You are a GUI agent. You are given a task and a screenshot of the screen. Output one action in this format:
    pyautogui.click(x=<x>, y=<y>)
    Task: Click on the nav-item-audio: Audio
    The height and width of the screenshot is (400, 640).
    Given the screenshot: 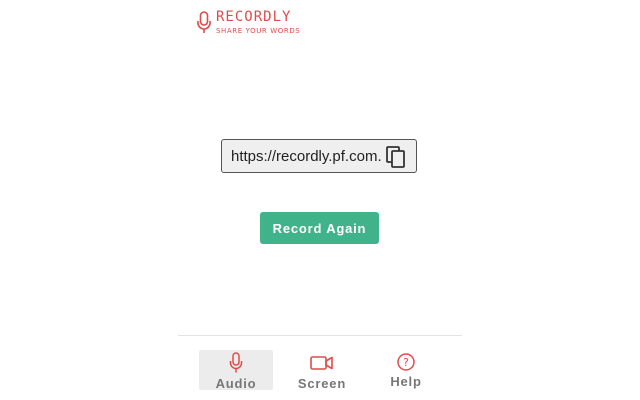 What is the action you would take?
    pyautogui.click(x=236, y=370)
    